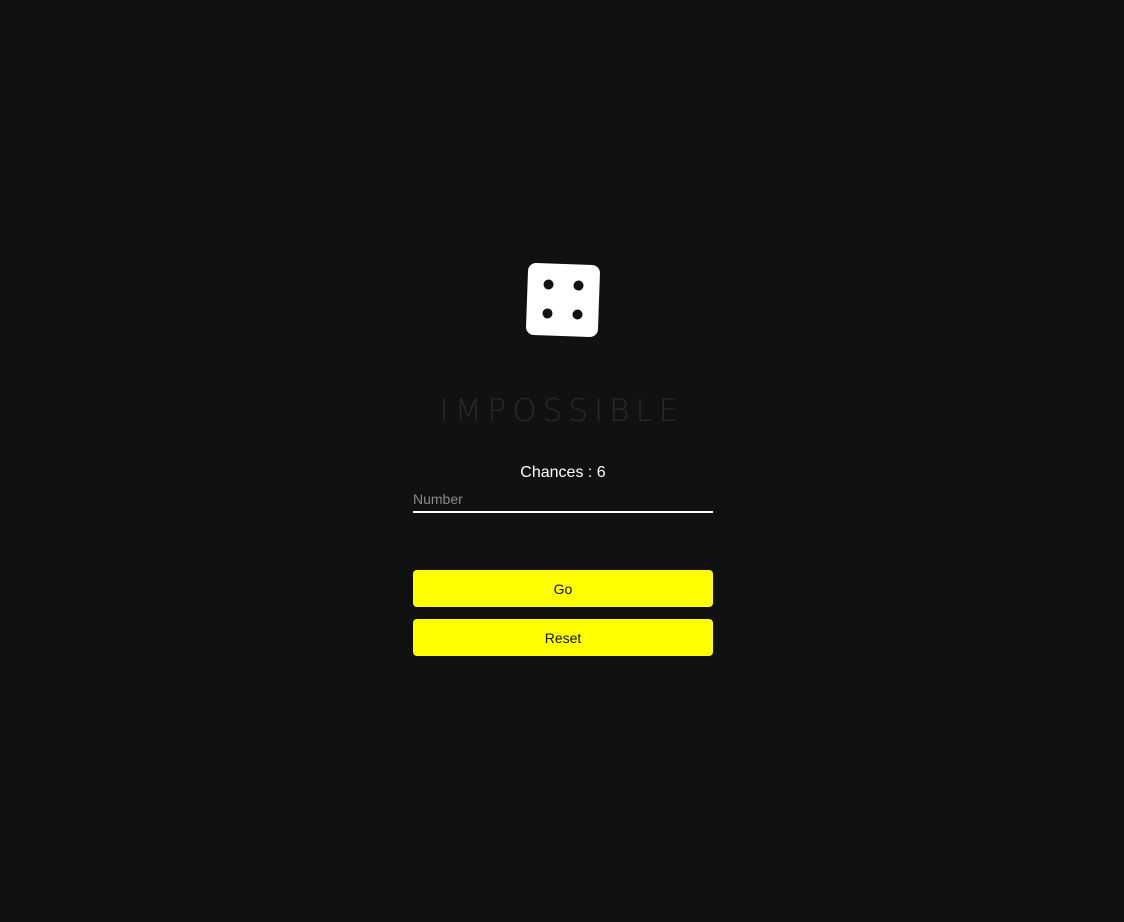 The height and width of the screenshot is (922, 1124). What do you see at coordinates (563, 472) in the screenshot?
I see `chances-label: Chances : 6` at bounding box center [563, 472].